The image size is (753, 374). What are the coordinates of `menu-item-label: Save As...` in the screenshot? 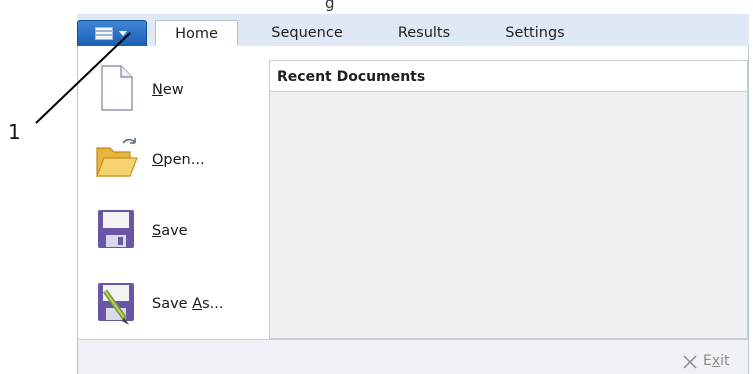 It's located at (188, 304).